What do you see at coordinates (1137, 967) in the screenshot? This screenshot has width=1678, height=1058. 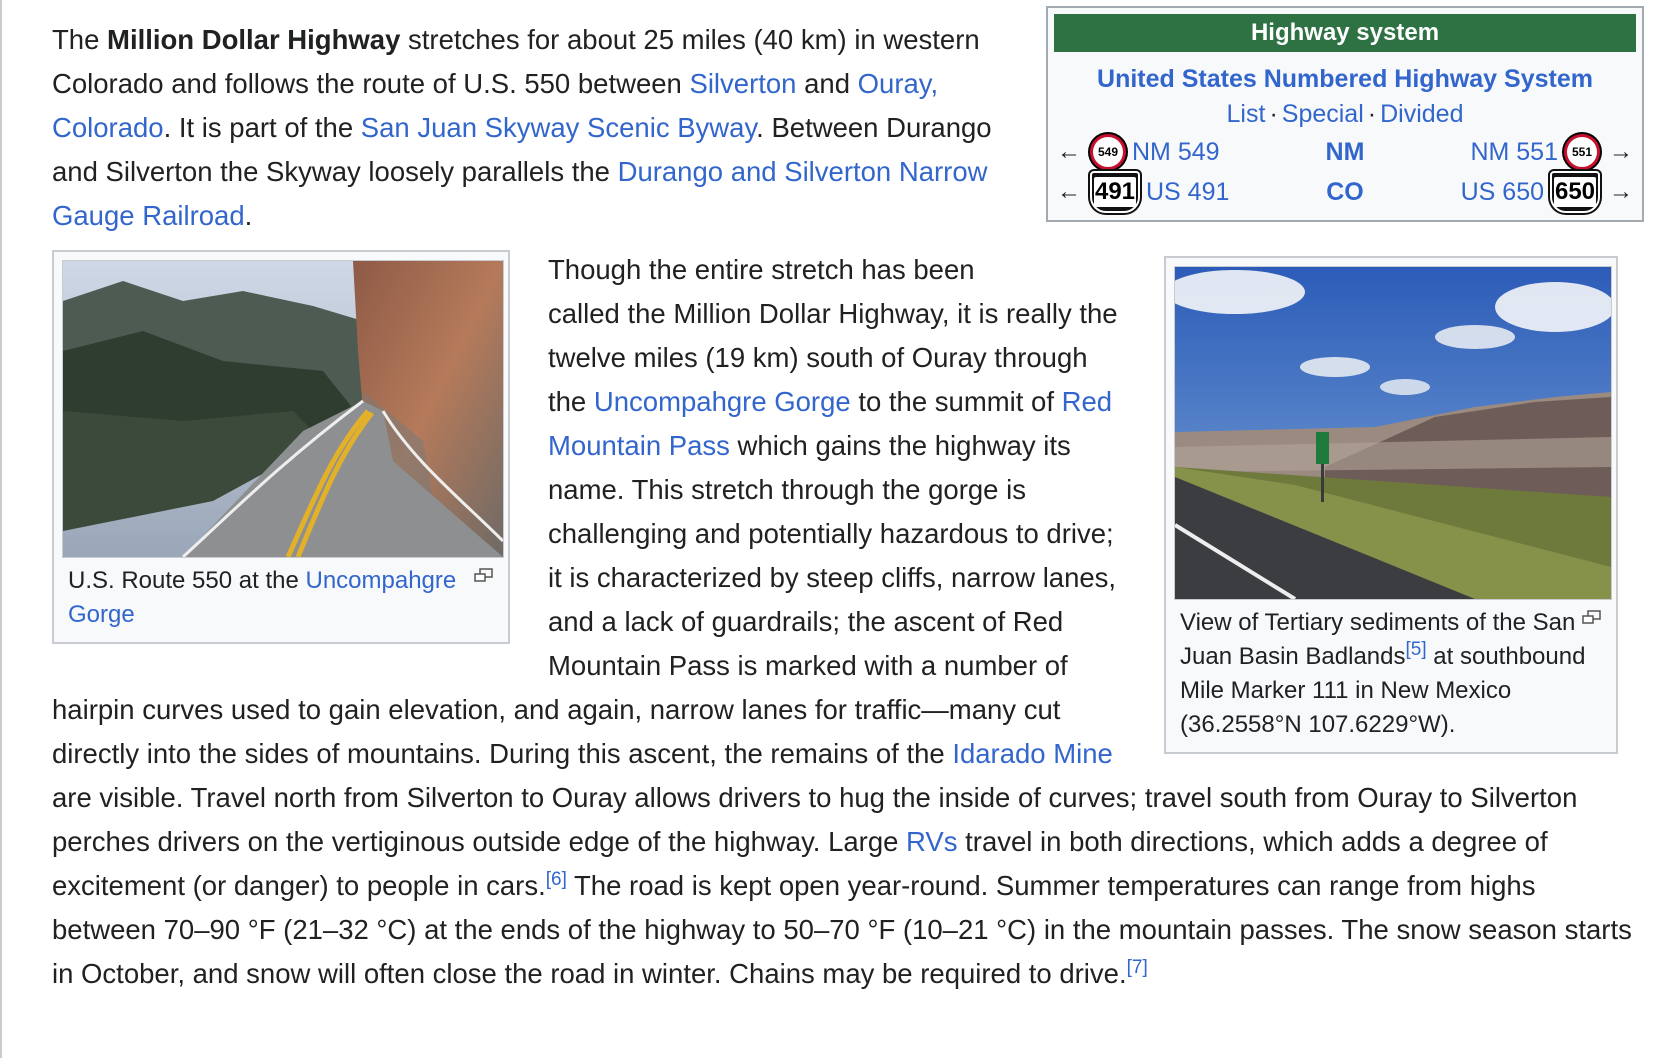 I see `reference-7-link: [7]` at bounding box center [1137, 967].